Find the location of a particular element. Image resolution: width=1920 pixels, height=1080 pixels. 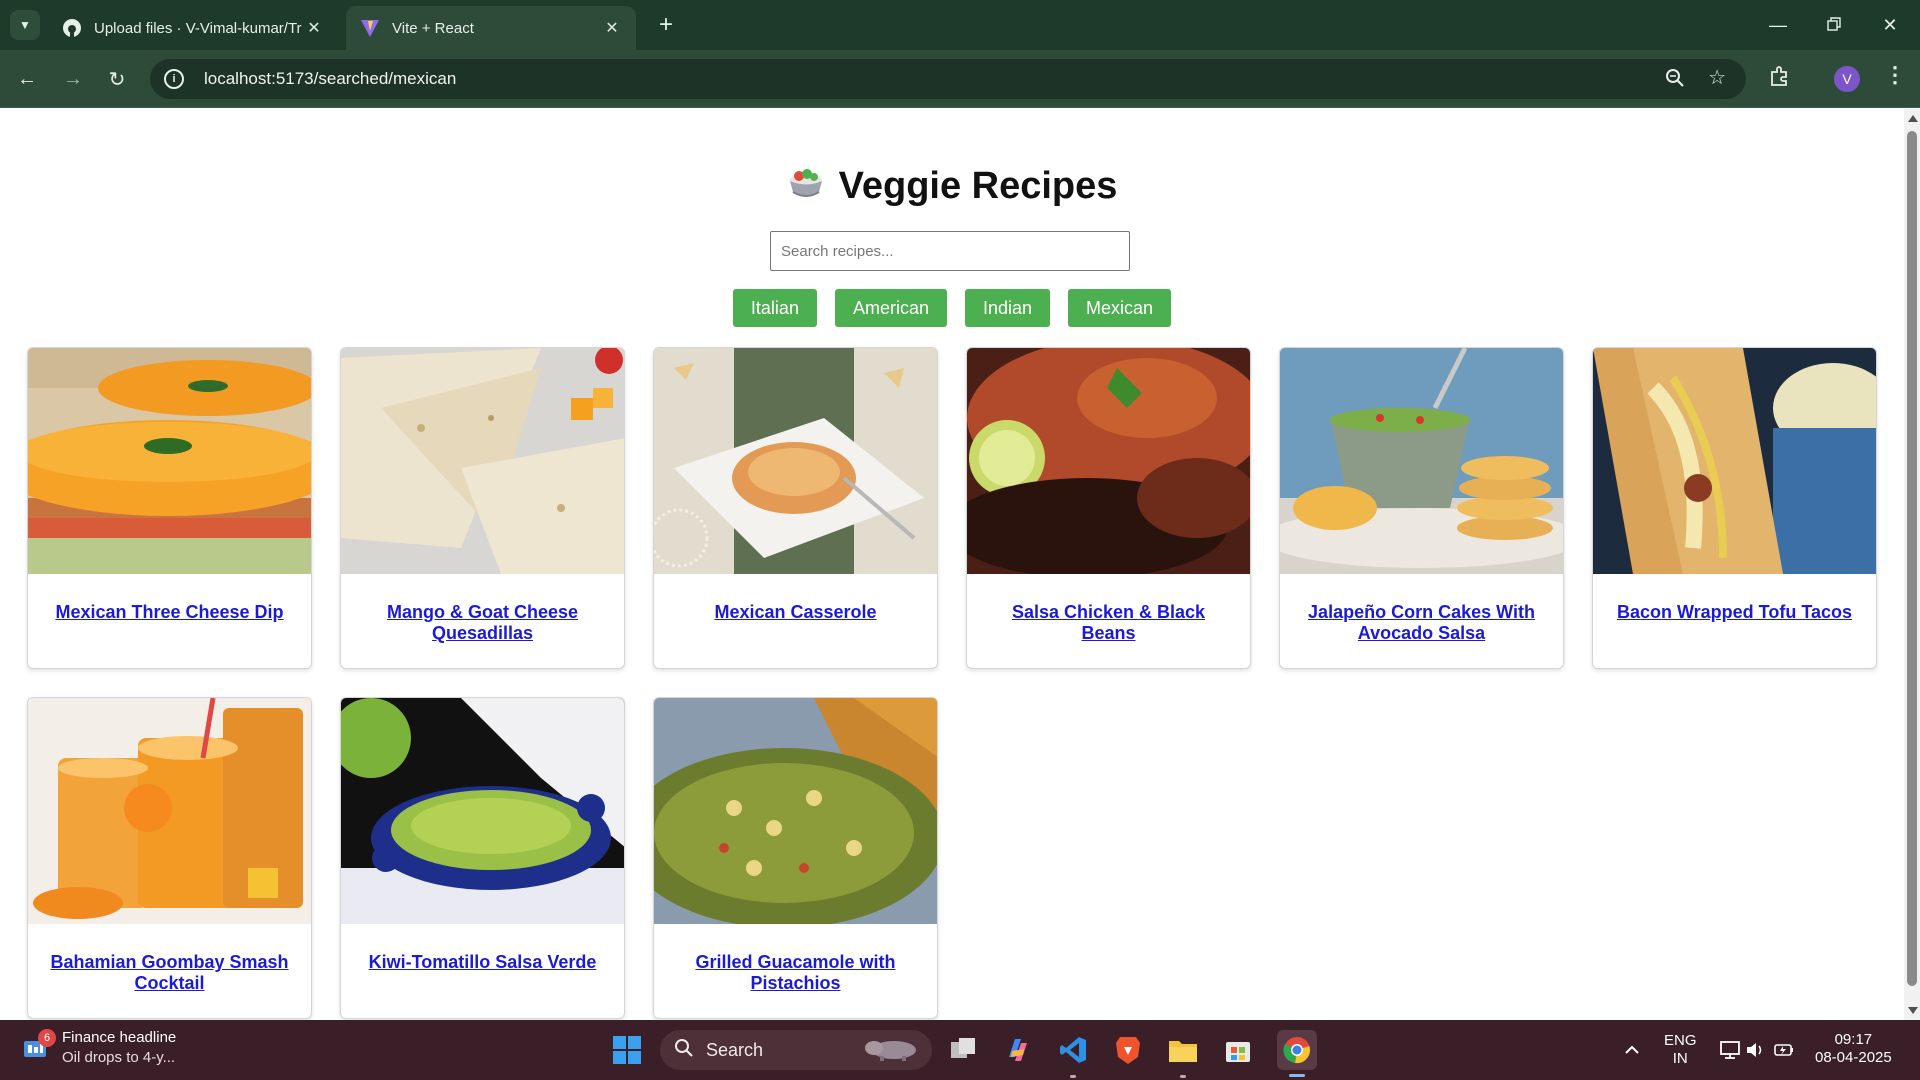

url-text: localhost:5173/searched/mexican is located at coordinates (330, 79).